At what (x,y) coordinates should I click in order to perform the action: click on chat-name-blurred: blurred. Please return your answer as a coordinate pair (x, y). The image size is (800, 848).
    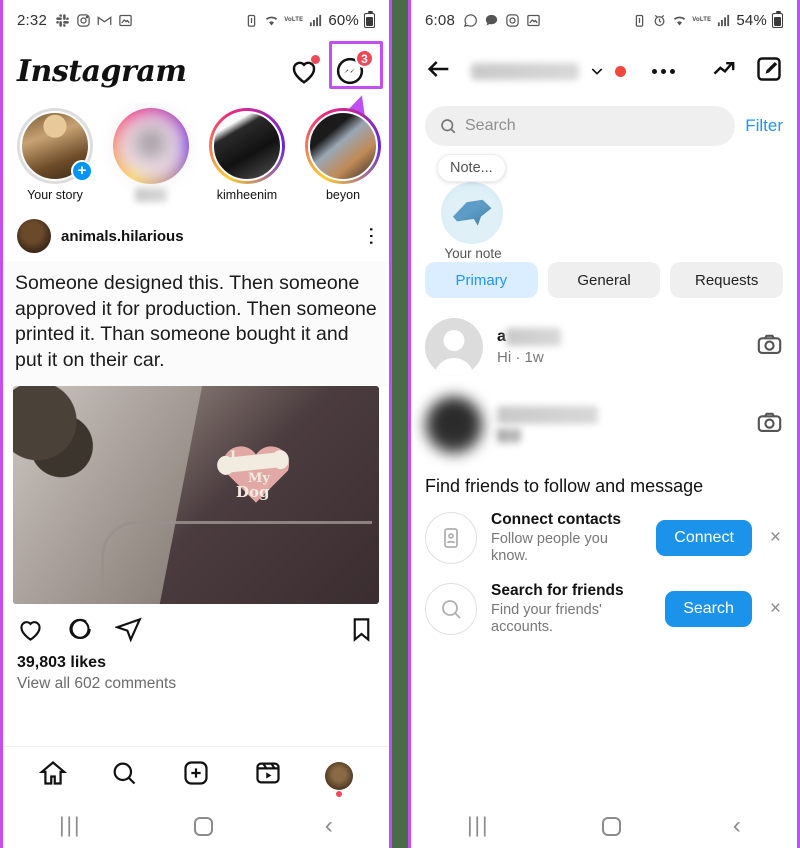
    Looking at the image, I should click on (533, 337).